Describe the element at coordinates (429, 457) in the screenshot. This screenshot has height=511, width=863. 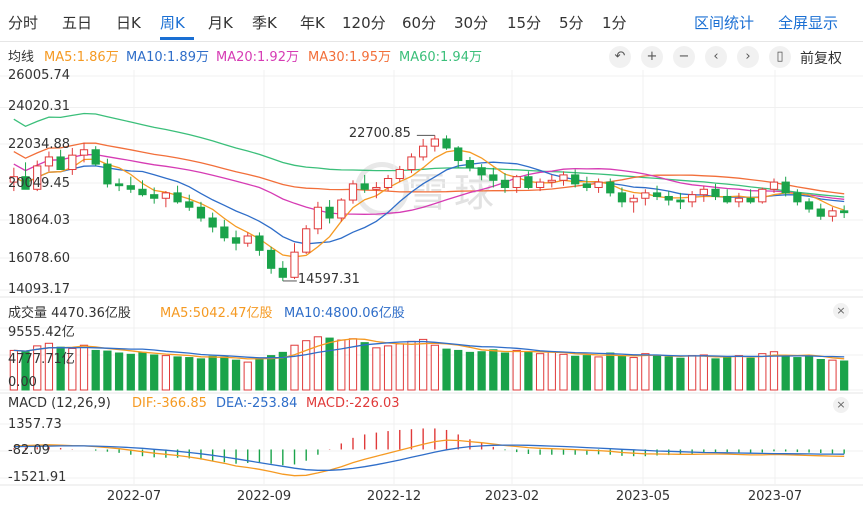
I see `macd-dea-line` at that location.